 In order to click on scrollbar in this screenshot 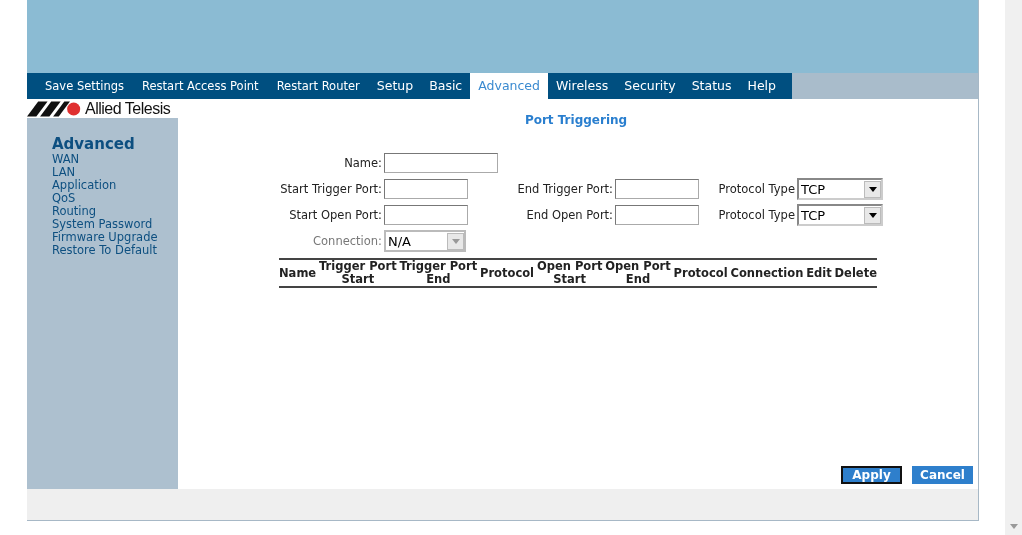, I will do `click(1013, 267)`.